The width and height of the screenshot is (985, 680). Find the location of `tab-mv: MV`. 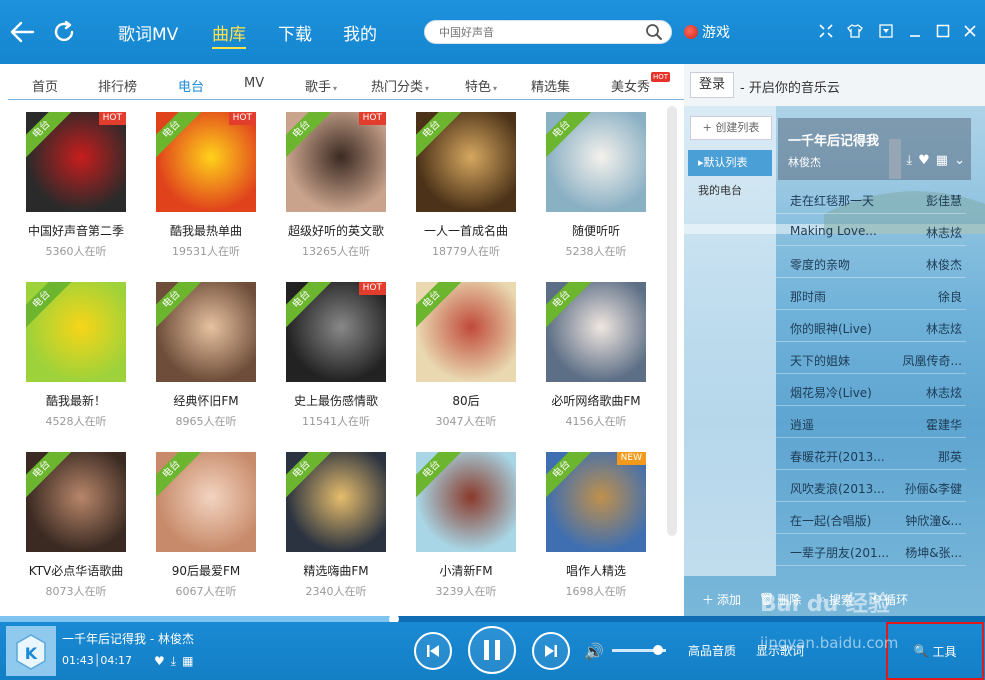

tab-mv: MV is located at coordinates (254, 83).